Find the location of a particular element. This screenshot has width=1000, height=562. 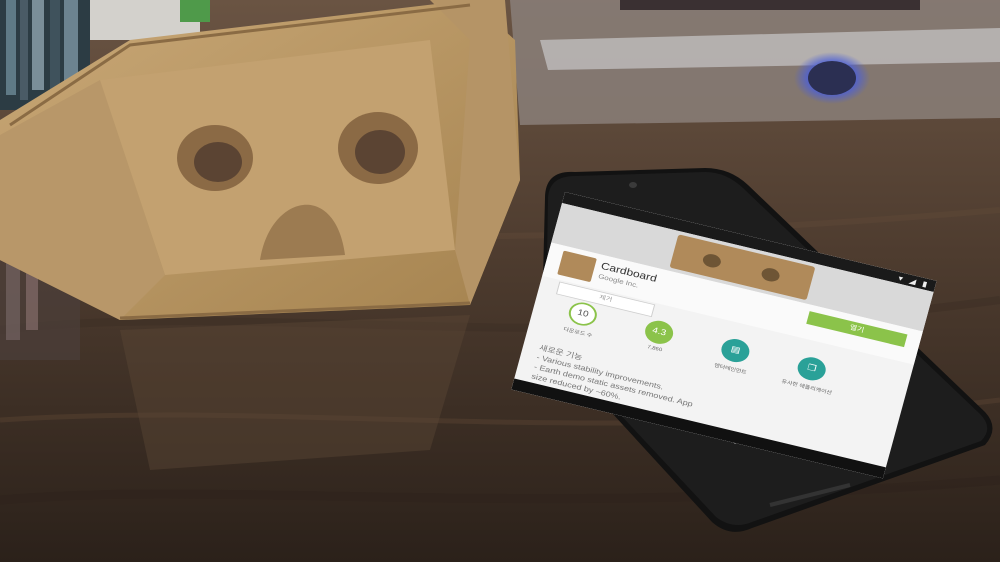

rating-value: 4.3 is located at coordinates (659, 332).